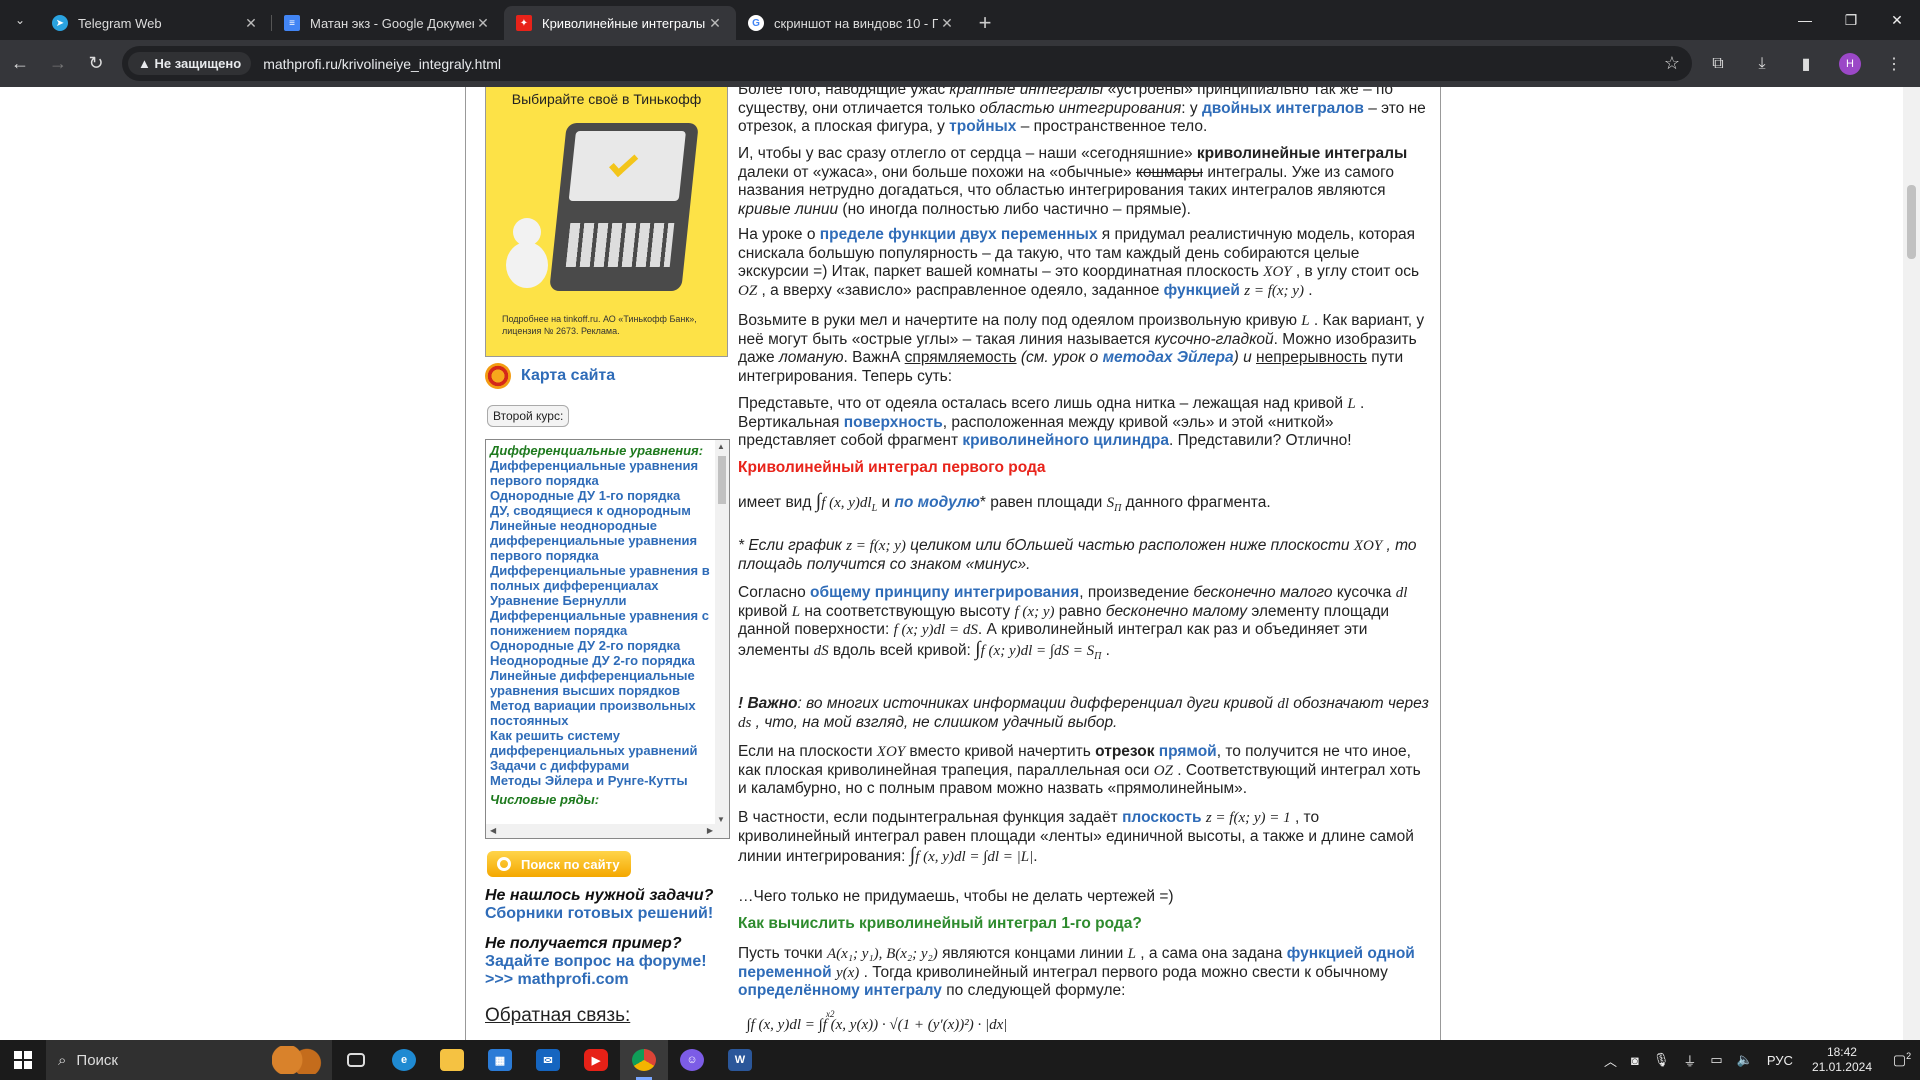  I want to click on modulus-link: по модулю, so click(936, 502).